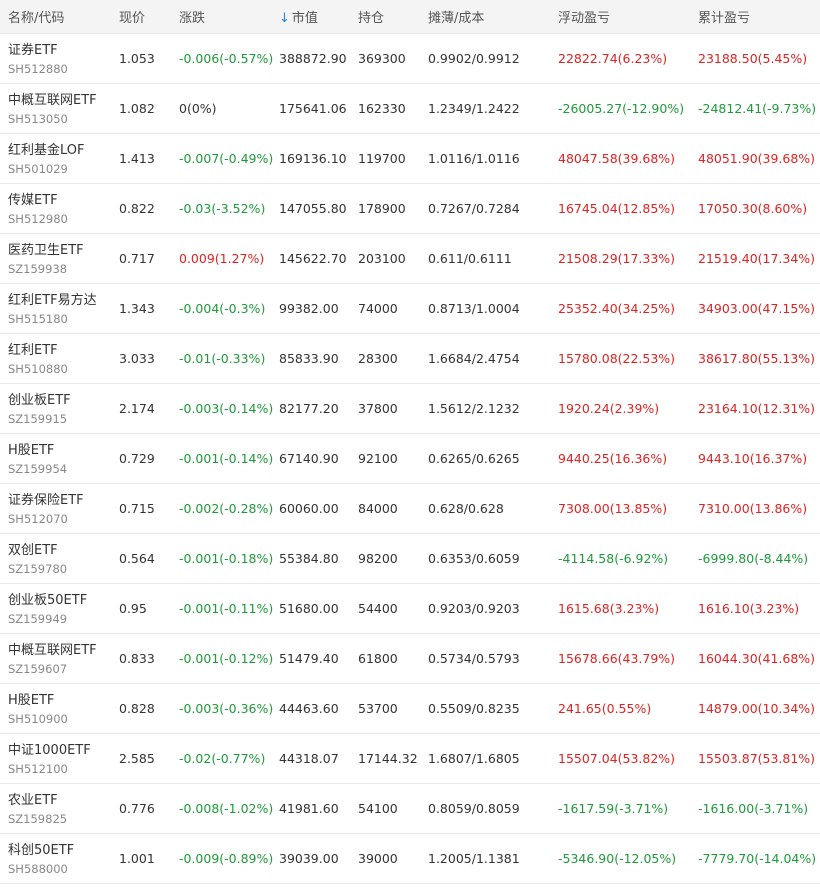  What do you see at coordinates (724, 16) in the screenshot?
I see `header-cumulative-pl: 累计盈亏` at bounding box center [724, 16].